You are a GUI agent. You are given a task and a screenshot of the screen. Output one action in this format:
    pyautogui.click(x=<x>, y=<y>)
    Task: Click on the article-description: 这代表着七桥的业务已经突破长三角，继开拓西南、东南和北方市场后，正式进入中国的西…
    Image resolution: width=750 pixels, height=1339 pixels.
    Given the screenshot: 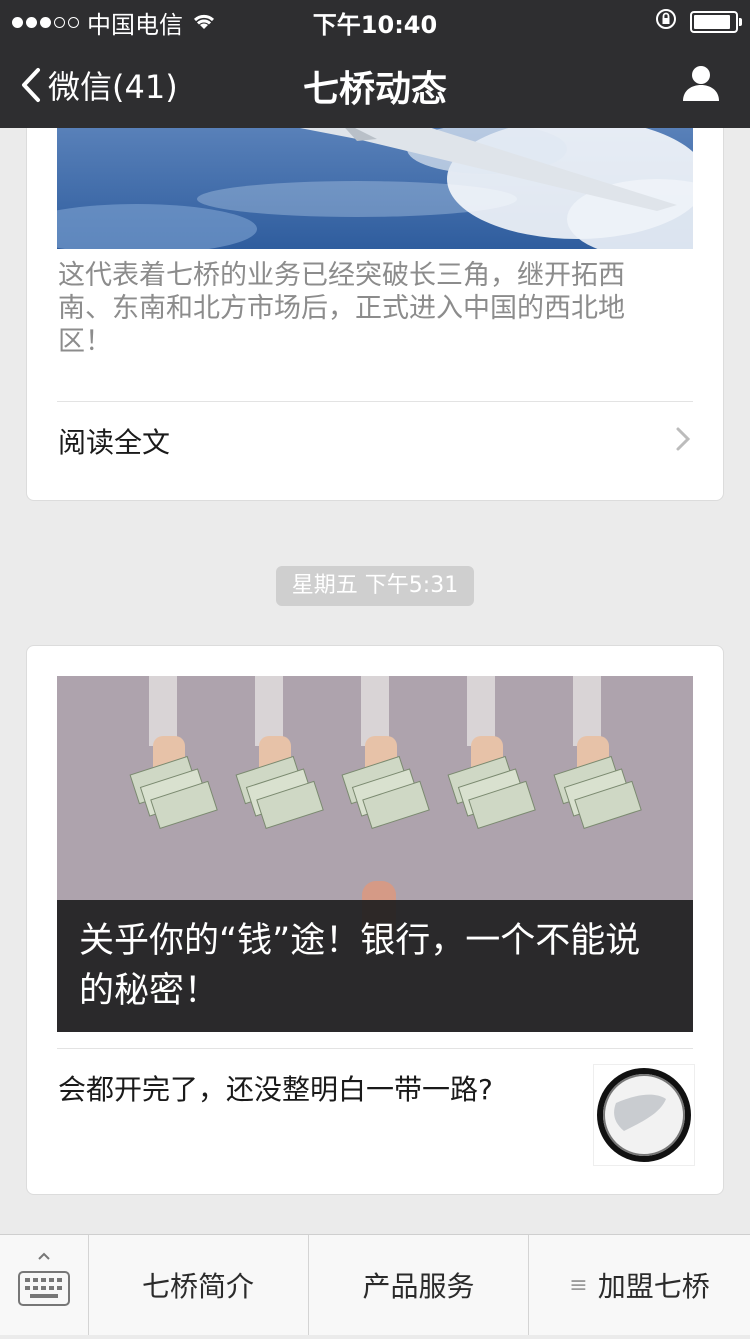 What is the action you would take?
    pyautogui.click(x=341, y=308)
    